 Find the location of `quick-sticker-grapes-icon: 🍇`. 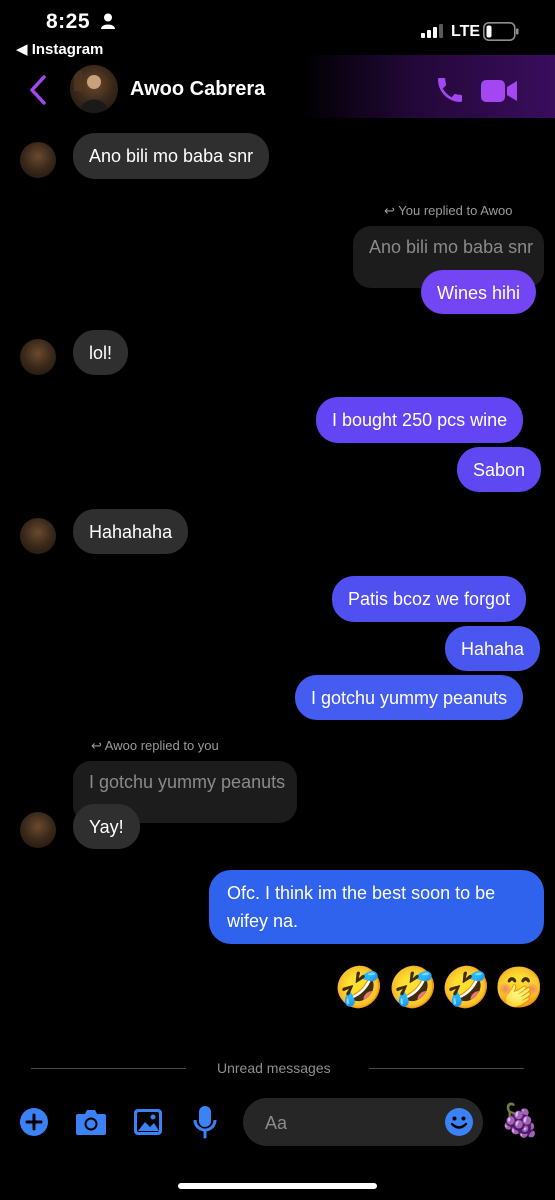

quick-sticker-grapes-icon: 🍇 is located at coordinates (520, 1120).